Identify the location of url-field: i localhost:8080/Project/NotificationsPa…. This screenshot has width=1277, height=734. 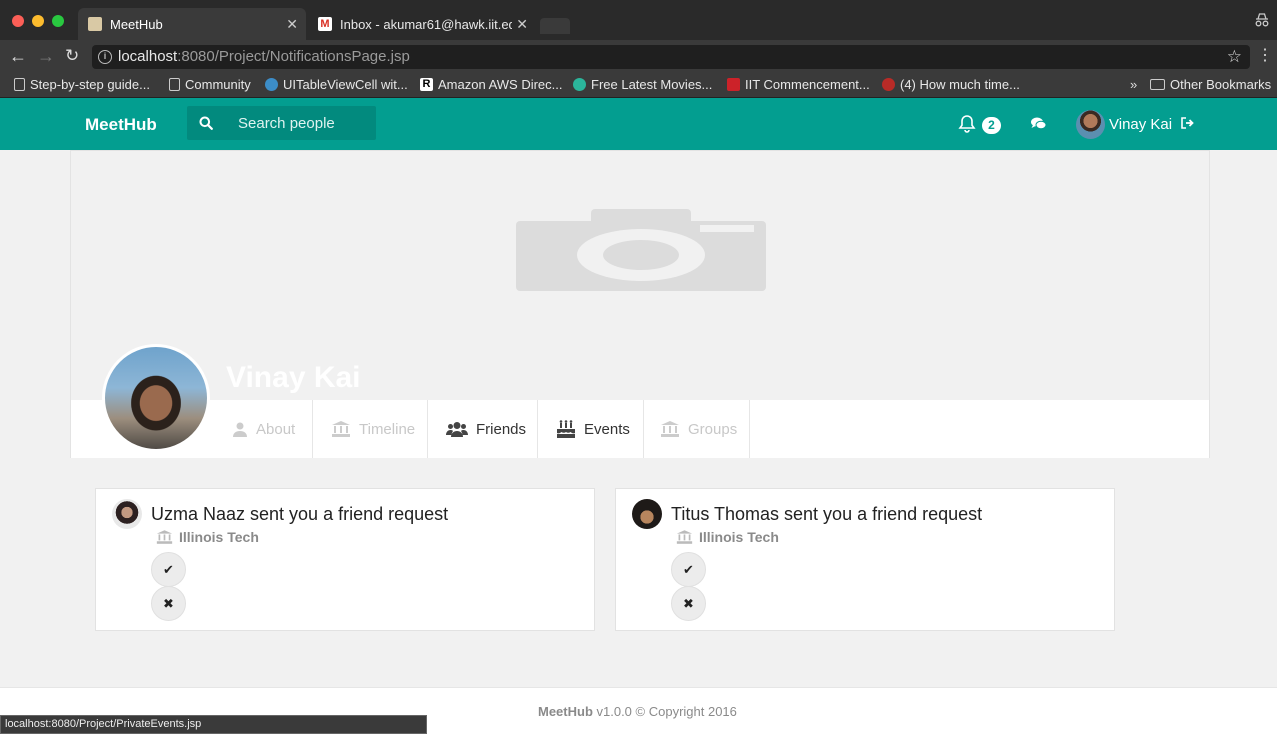
(671, 57).